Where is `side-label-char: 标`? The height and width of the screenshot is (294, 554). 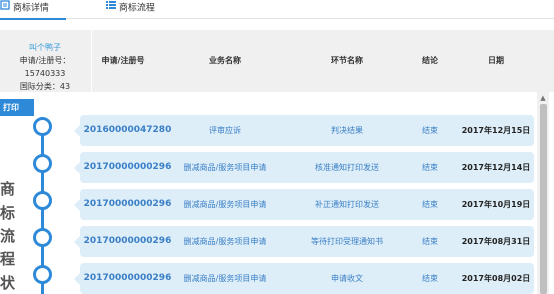
side-label-char: 标 is located at coordinates (8, 213).